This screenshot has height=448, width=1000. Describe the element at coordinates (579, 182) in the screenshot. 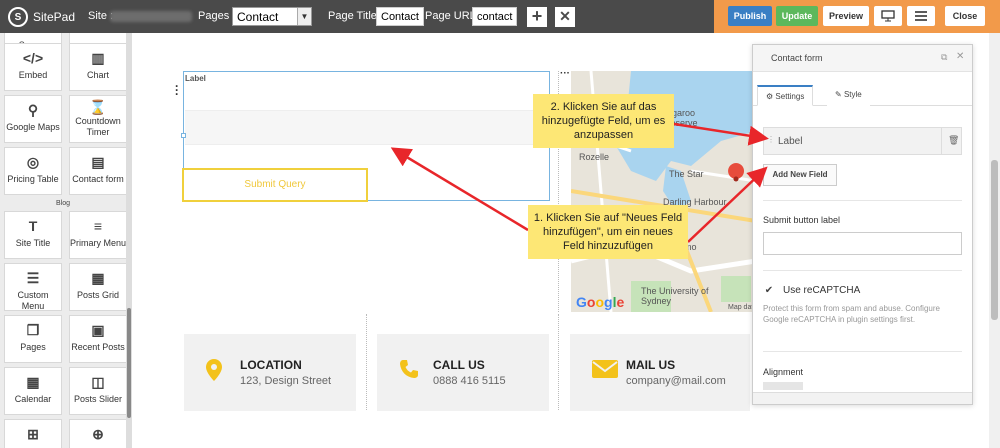

I see `annotation-arrows` at that location.